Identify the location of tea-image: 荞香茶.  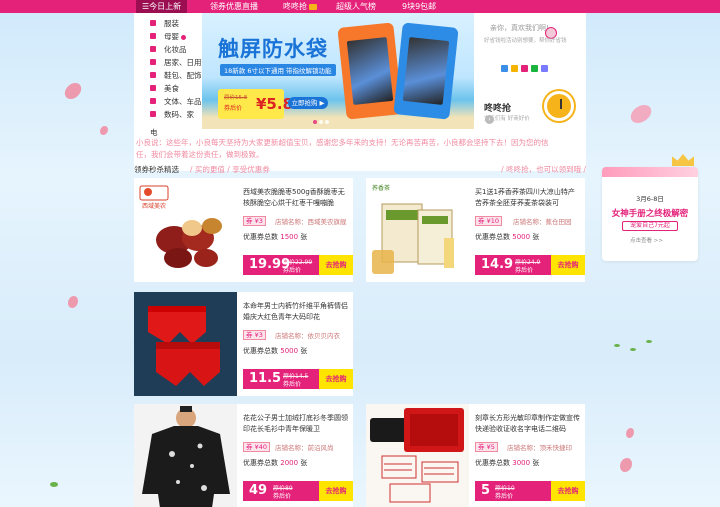
(413, 229).